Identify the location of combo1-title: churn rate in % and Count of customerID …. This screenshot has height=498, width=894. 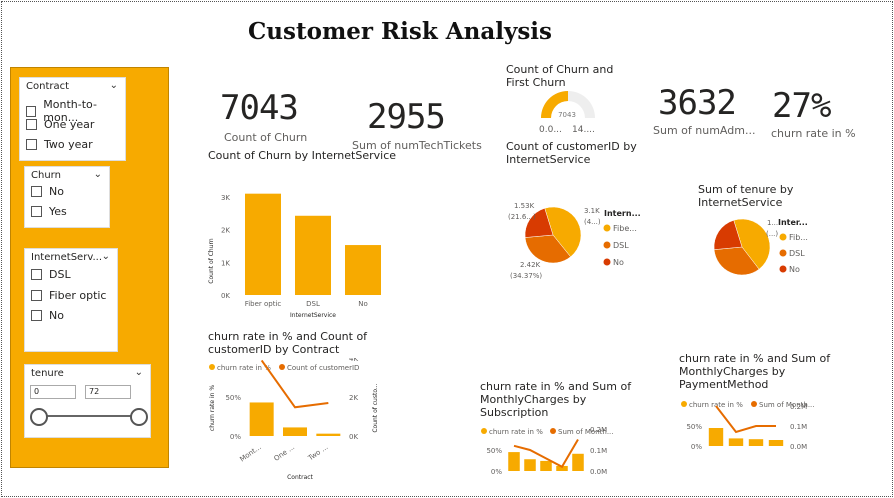
(287, 343).